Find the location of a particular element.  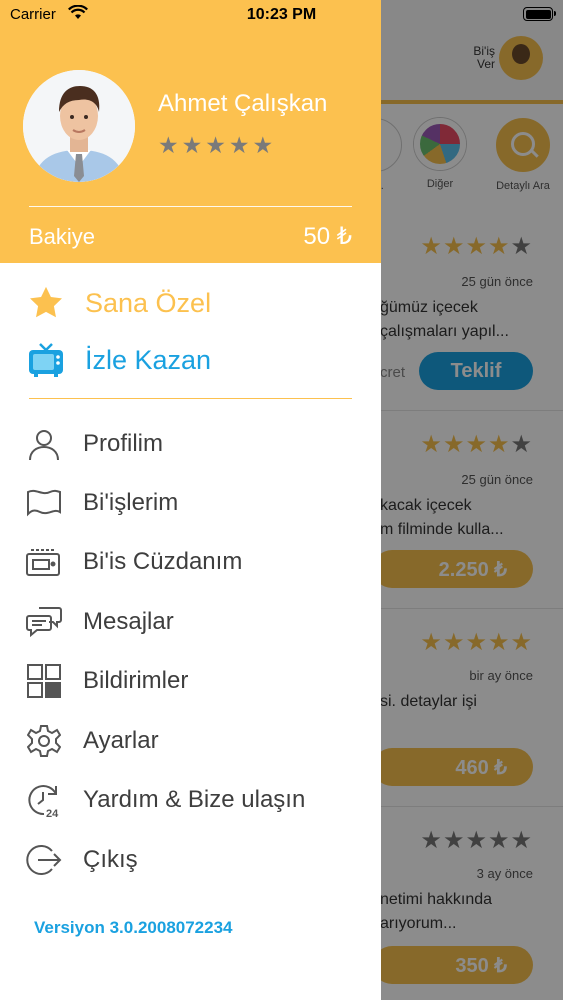

chat-icon is located at coordinates (44, 622).